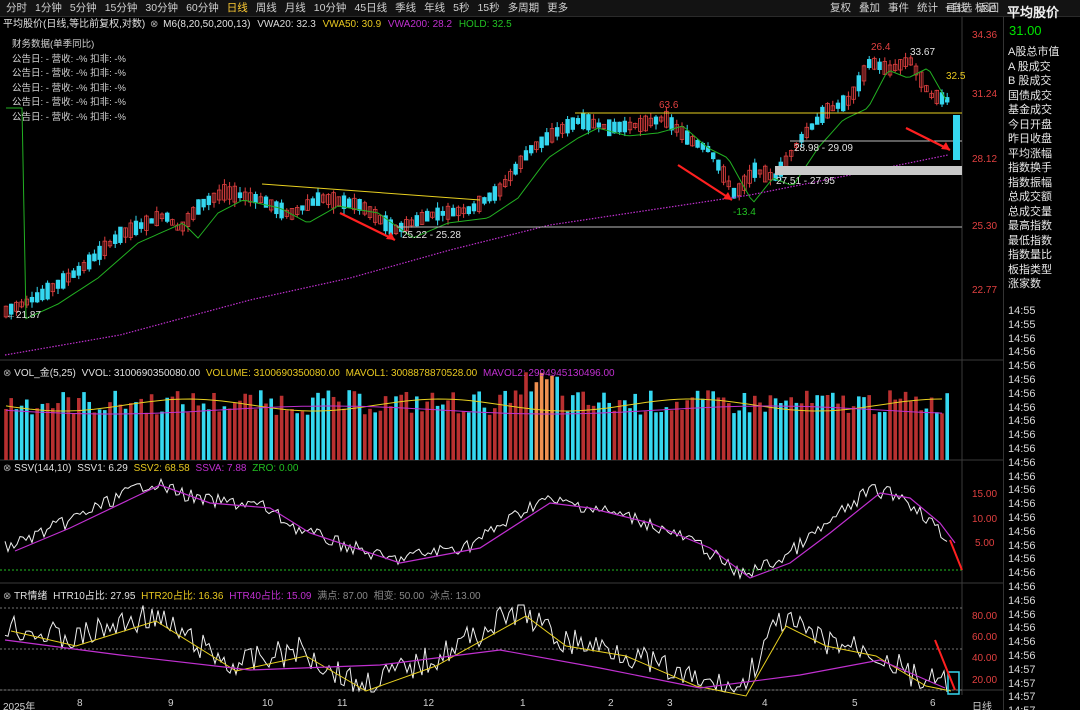 The width and height of the screenshot is (1080, 710). Describe the element at coordinates (237, 8) in the screenshot. I see `timeframe-tab: 日线` at that location.